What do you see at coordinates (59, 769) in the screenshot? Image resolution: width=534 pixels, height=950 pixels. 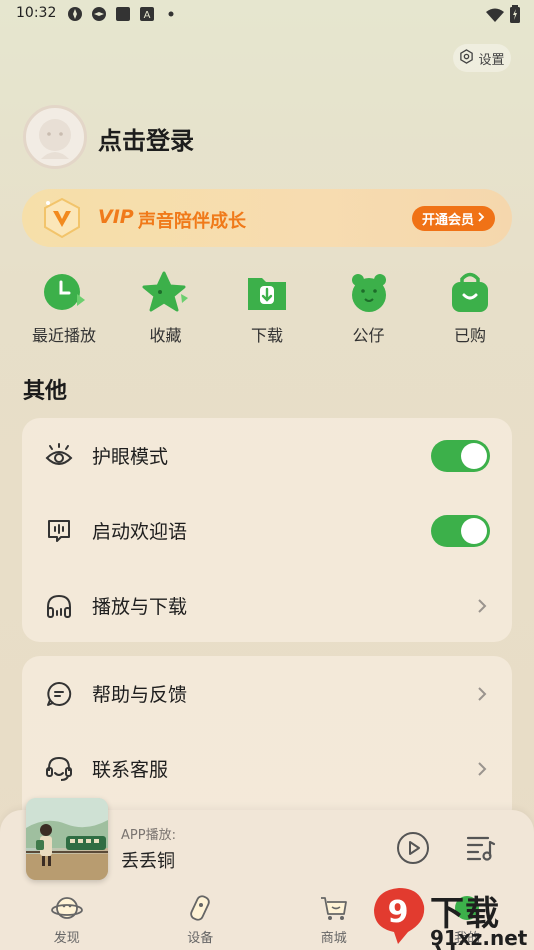 I see `customer-service-icon` at bounding box center [59, 769].